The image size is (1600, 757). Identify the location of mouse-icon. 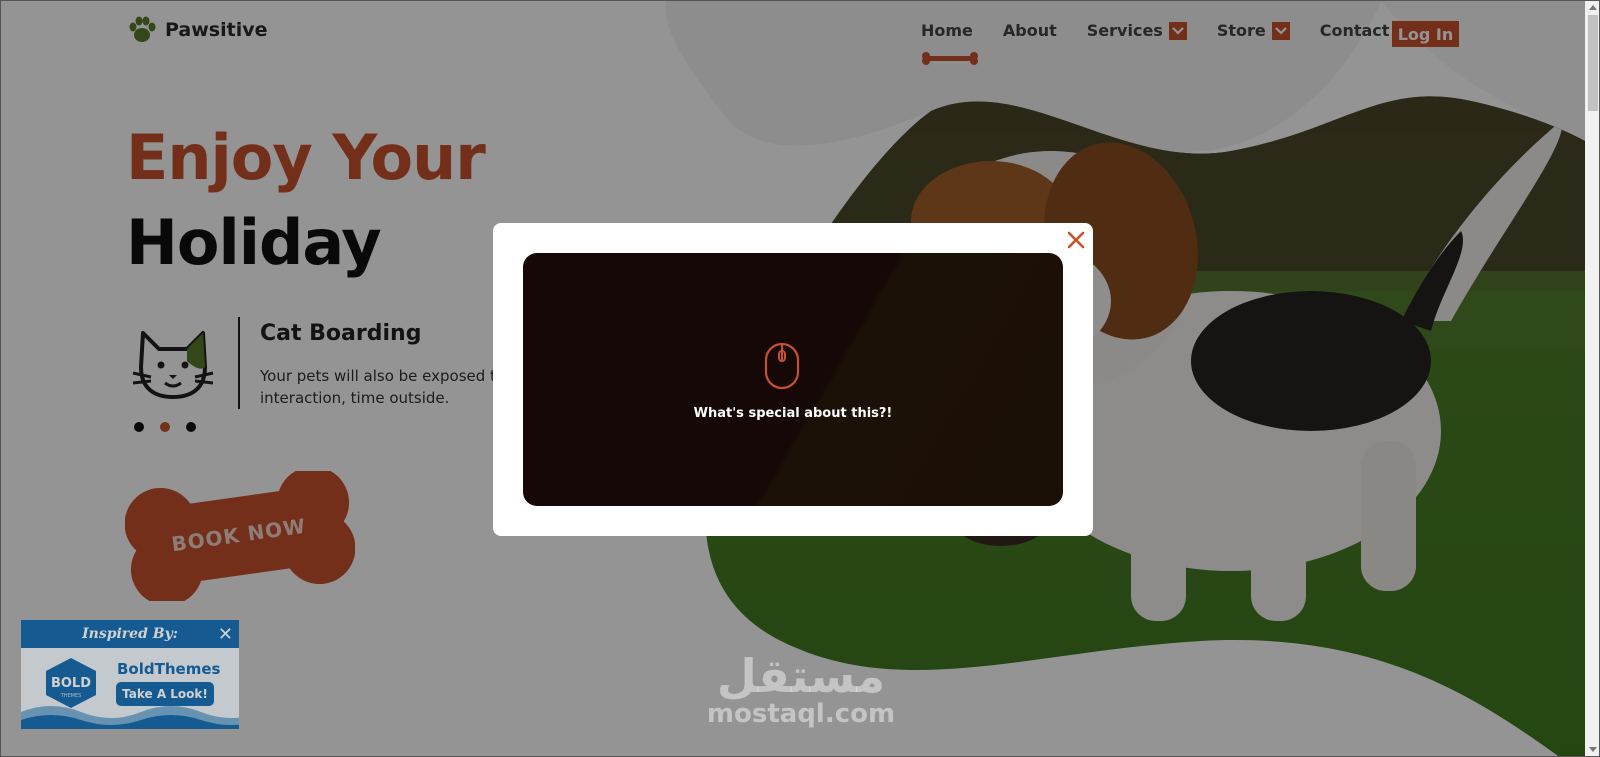
(782, 366).